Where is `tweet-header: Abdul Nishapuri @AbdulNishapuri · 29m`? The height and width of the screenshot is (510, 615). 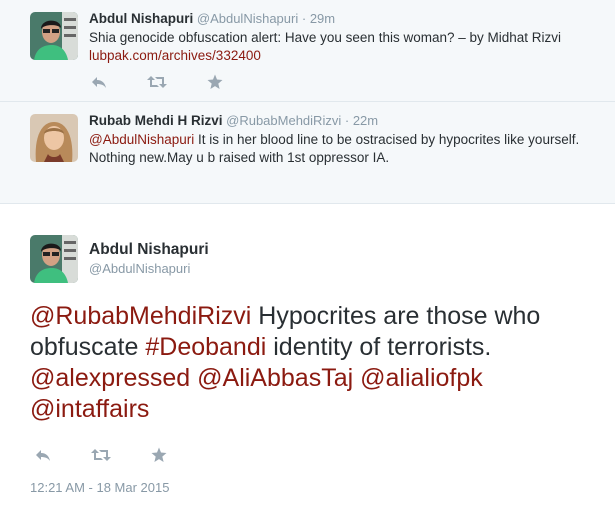
tweet-header: Abdul Nishapuri @AbdulNishapuri · 29m is located at coordinates (347, 19).